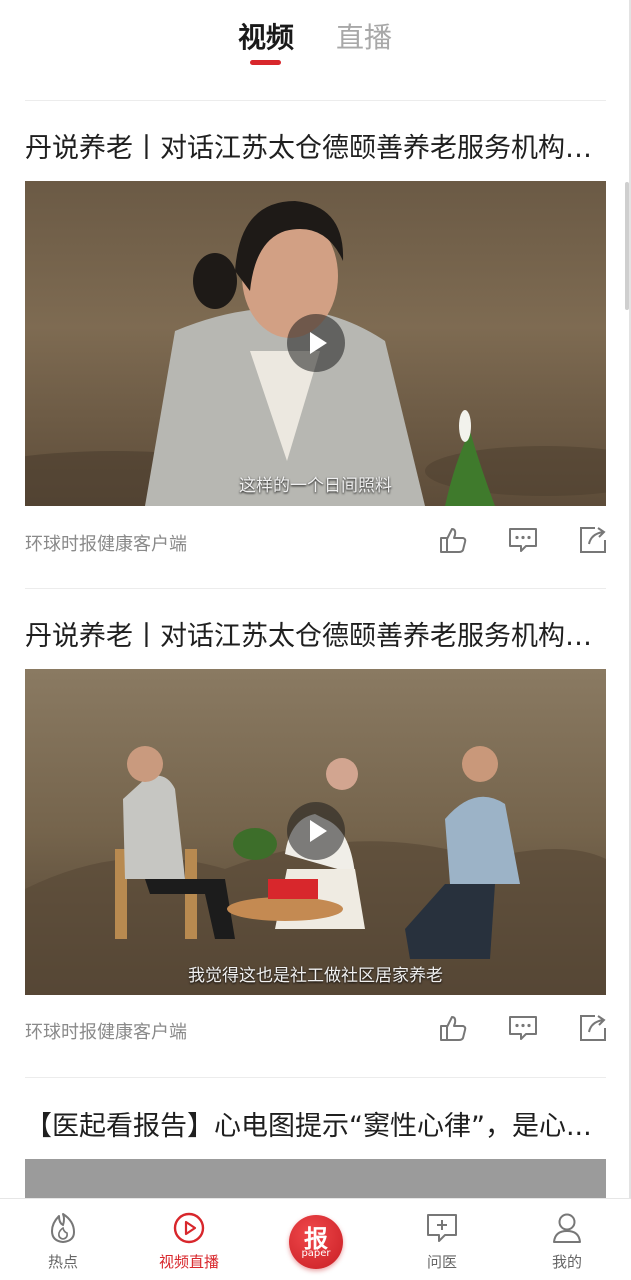 The width and height of the screenshot is (631, 1280). What do you see at coordinates (188, 1262) in the screenshot?
I see `nav-label-video-live: 视频直播` at bounding box center [188, 1262].